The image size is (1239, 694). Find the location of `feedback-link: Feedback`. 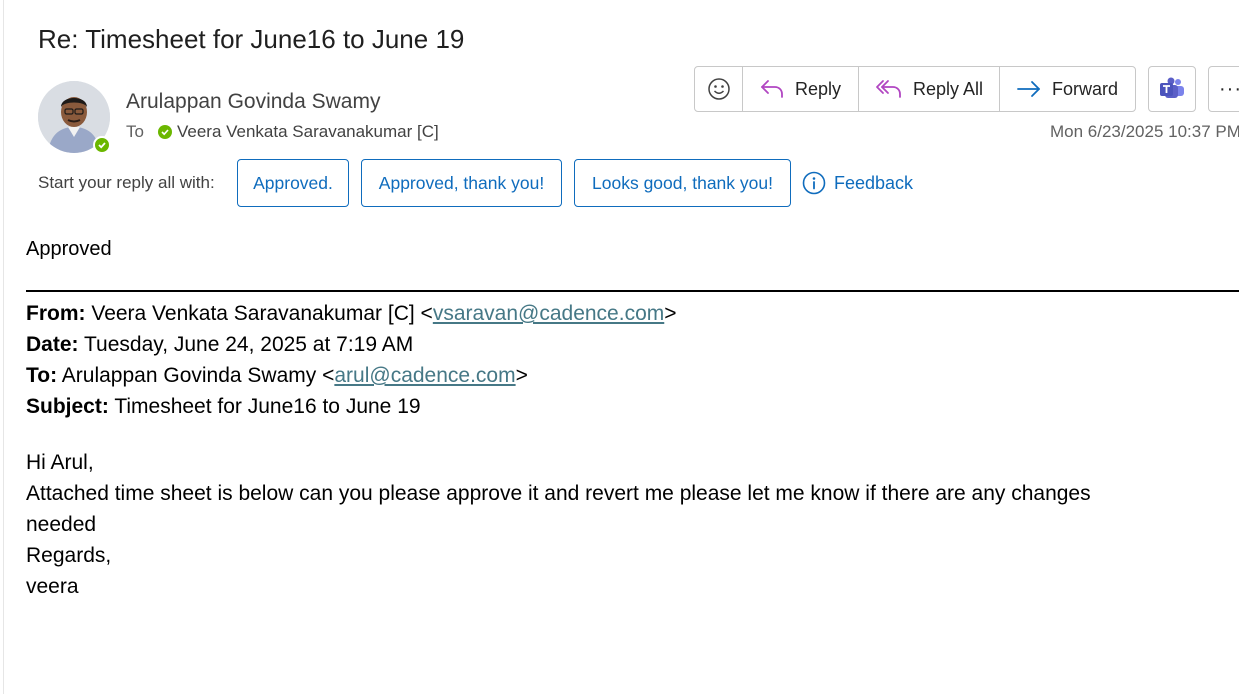

feedback-link: Feedback is located at coordinates (857, 183).